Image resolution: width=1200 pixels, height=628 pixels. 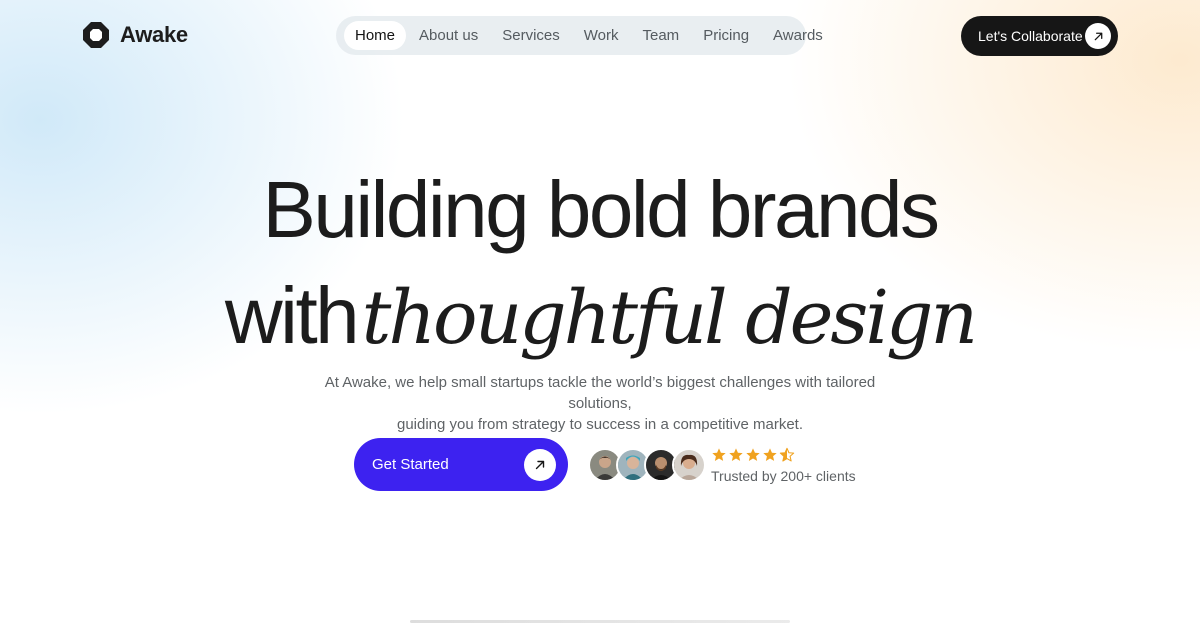 I want to click on nav-item-services: Services, so click(x=531, y=35).